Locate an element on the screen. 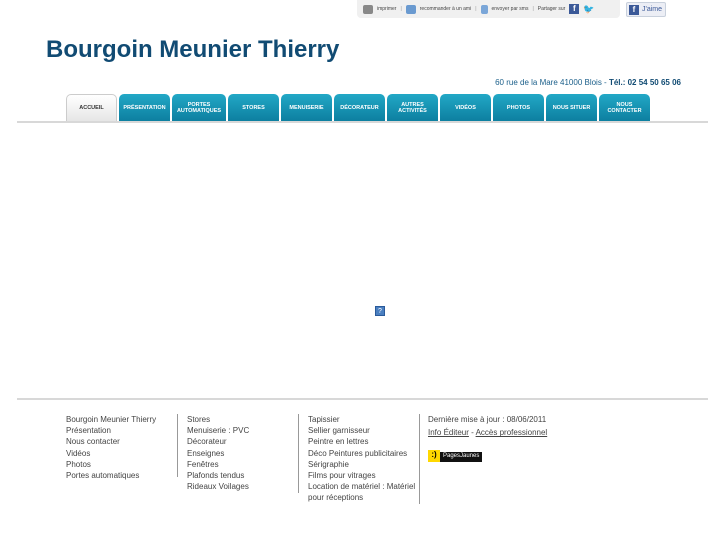 The image size is (727, 545). footer-divider is located at coordinates (362, 399).